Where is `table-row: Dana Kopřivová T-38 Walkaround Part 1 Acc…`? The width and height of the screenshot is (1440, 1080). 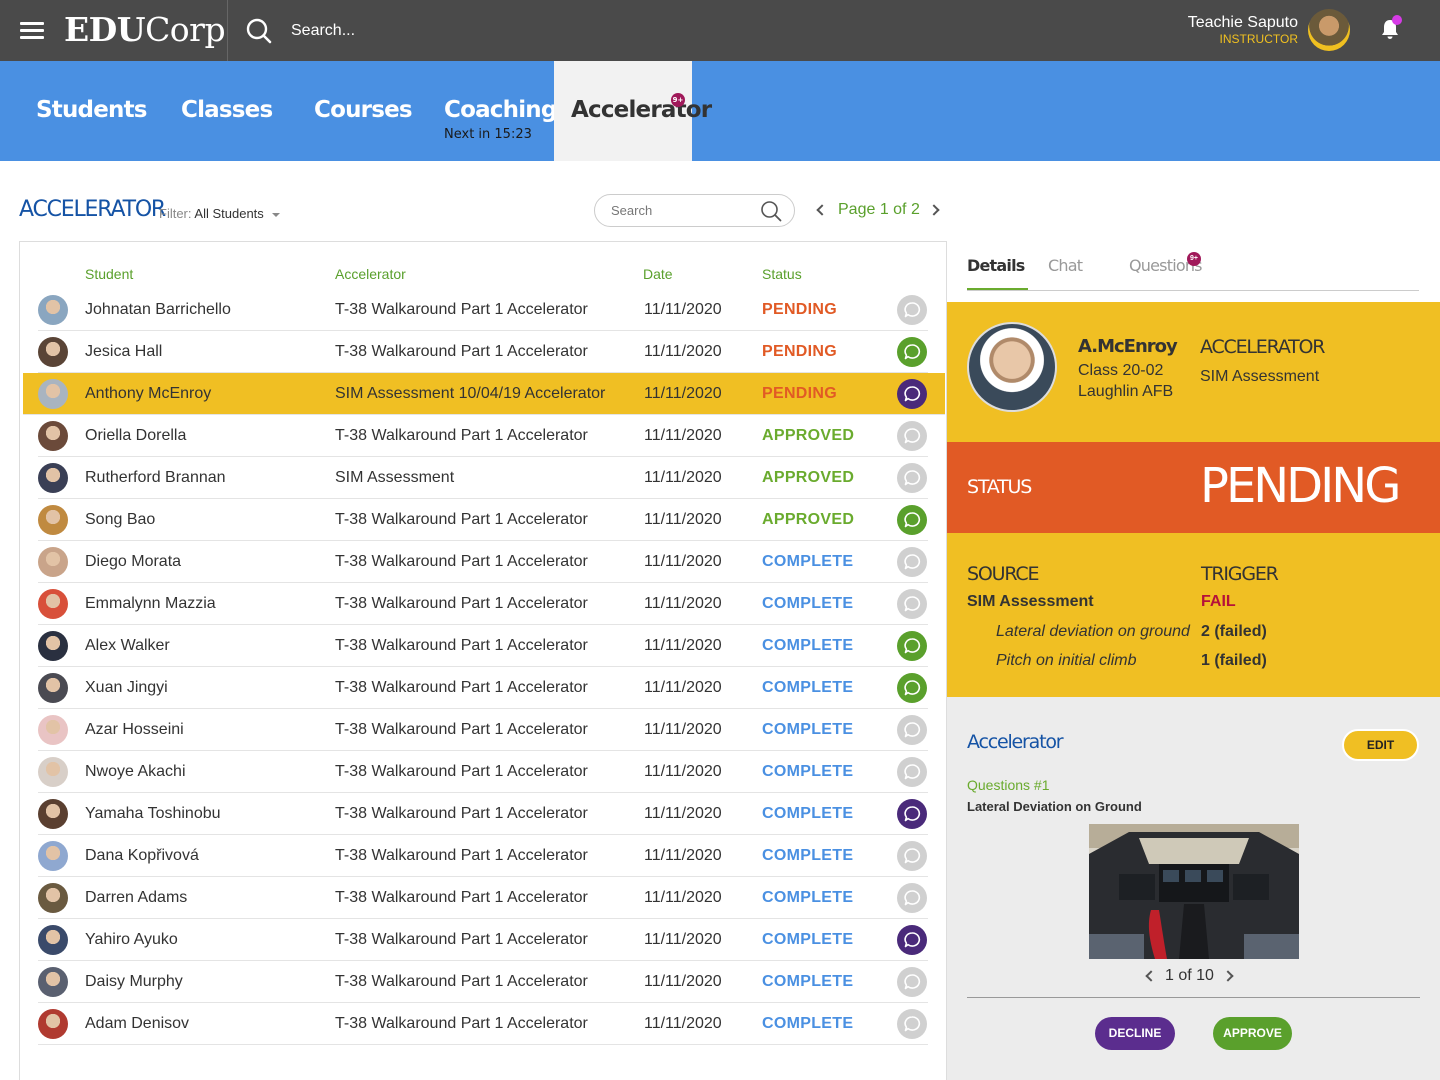
table-row: Dana Kopřivová T-38 Walkaround Part 1 Acc… is located at coordinates (483, 856).